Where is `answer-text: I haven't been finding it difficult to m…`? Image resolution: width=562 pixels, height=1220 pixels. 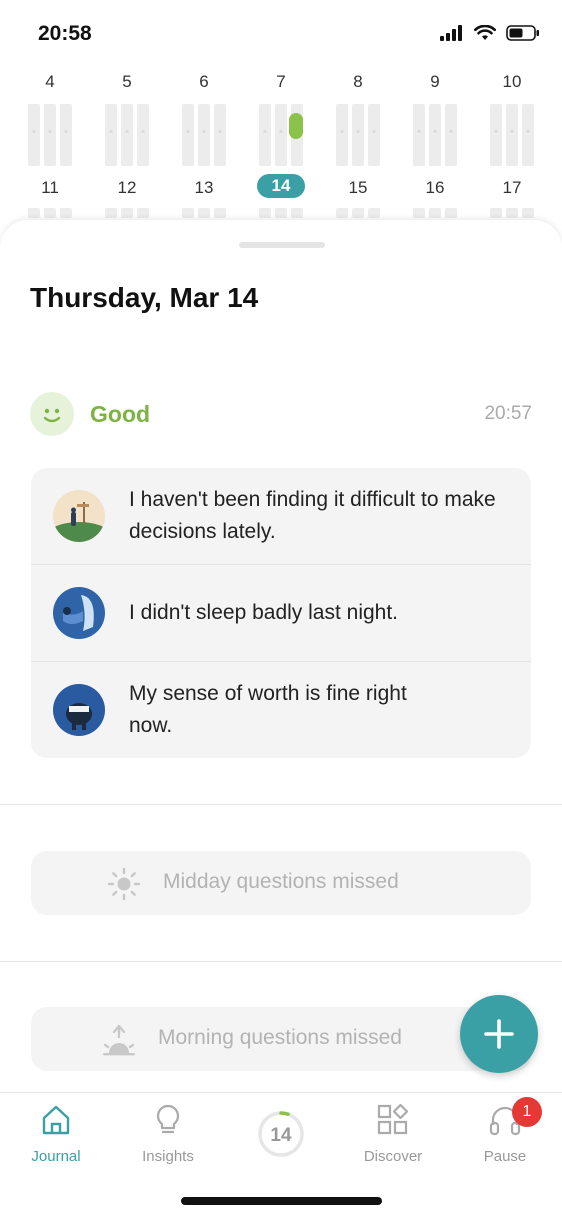
answer-text: I haven't been finding it difficult to m… is located at coordinates (312, 515).